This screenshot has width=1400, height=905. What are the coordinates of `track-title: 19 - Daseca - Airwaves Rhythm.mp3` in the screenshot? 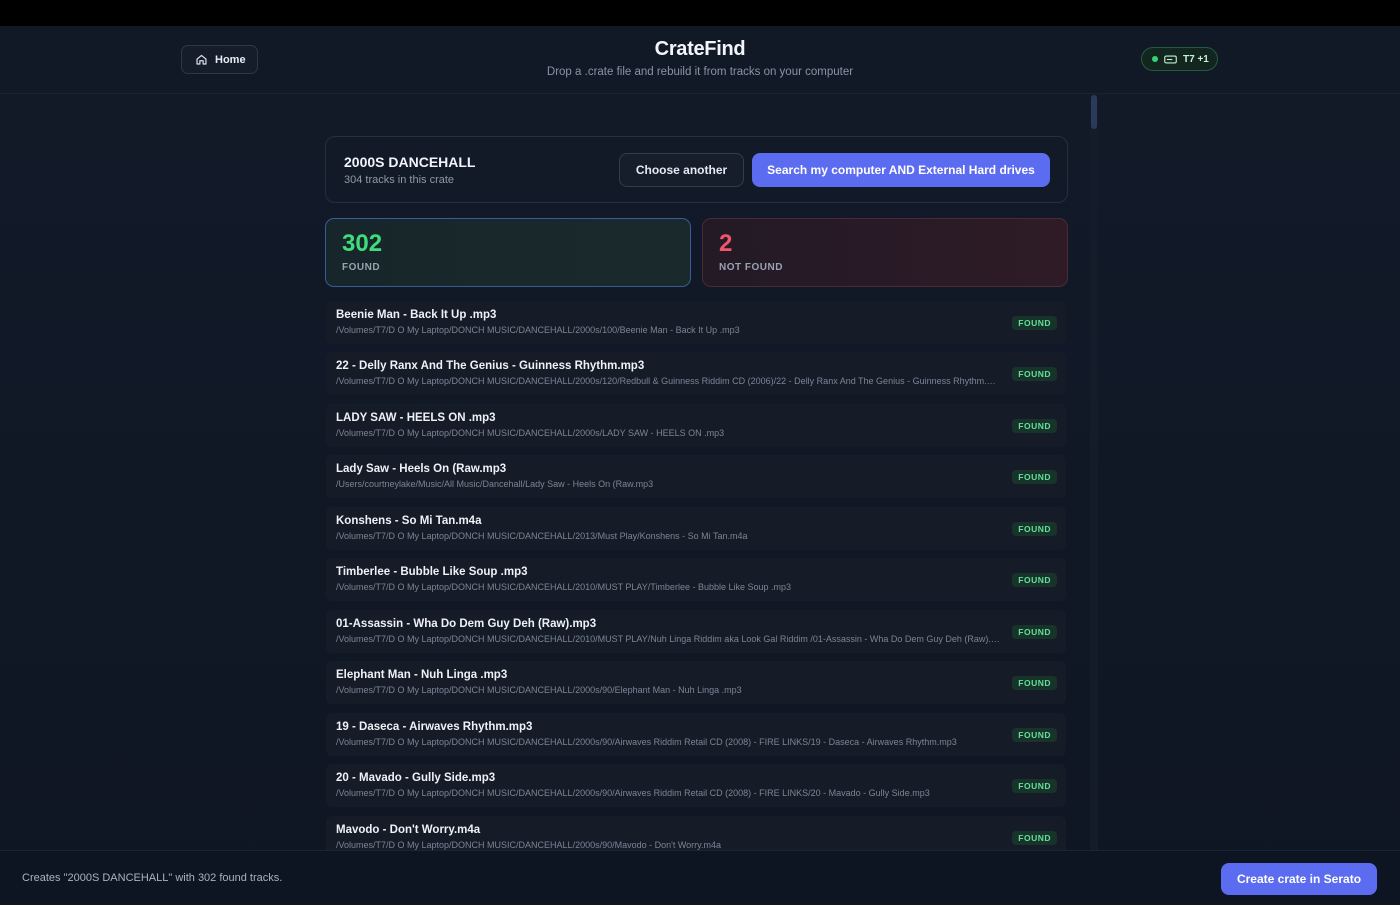 It's located at (434, 727).